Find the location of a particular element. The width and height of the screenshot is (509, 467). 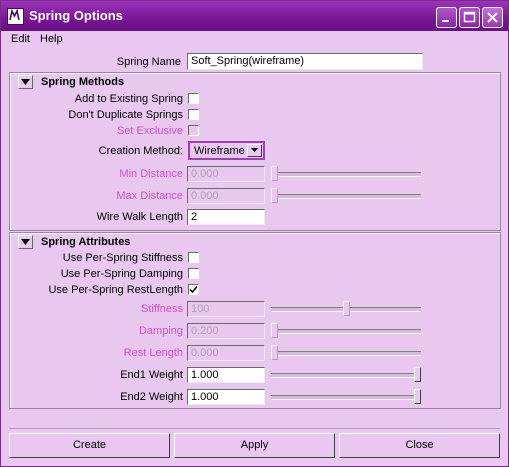

damping-slider is located at coordinates (346, 331).